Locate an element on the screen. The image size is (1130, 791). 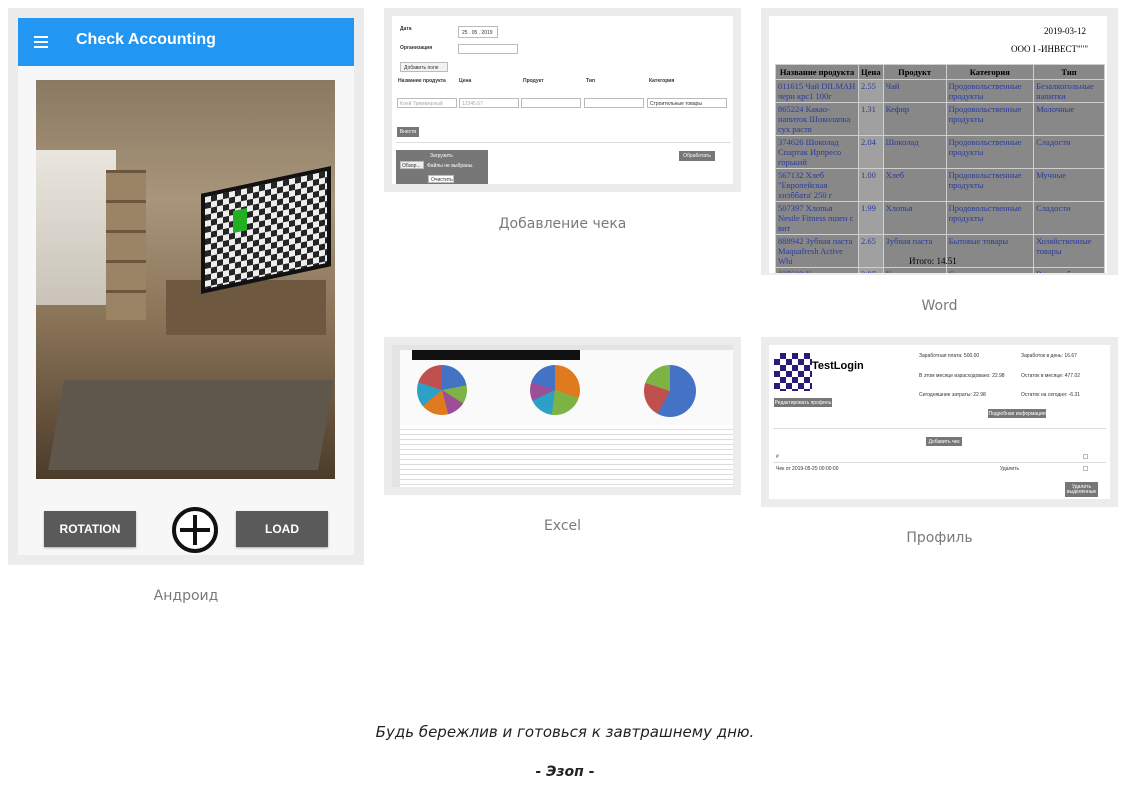
price-input: 12345.67 is located at coordinates (489, 103).